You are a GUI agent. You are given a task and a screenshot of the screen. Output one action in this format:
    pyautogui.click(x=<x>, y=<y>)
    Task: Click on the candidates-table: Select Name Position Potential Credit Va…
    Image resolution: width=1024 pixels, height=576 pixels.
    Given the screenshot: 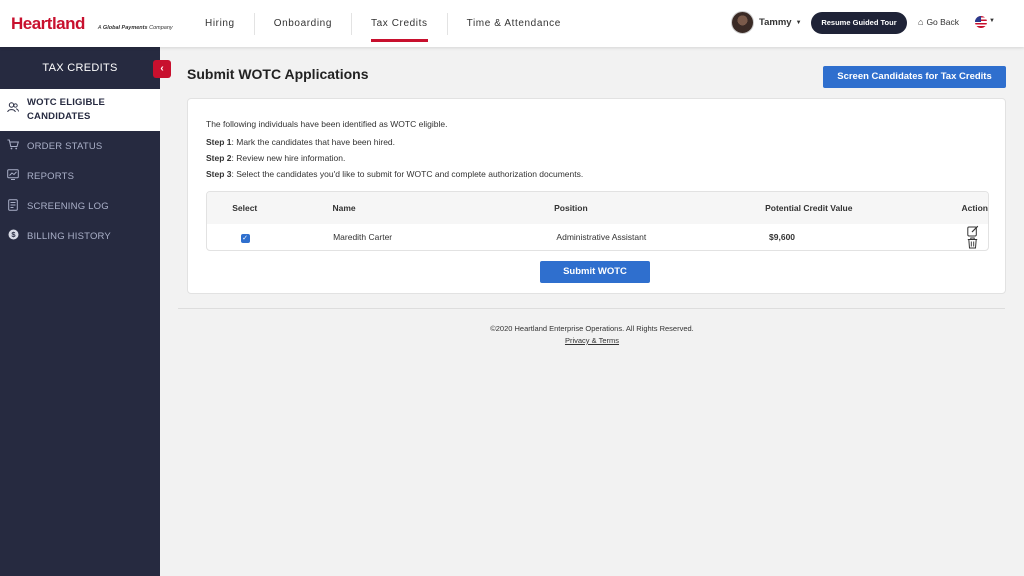 What is the action you would take?
    pyautogui.click(x=597, y=221)
    